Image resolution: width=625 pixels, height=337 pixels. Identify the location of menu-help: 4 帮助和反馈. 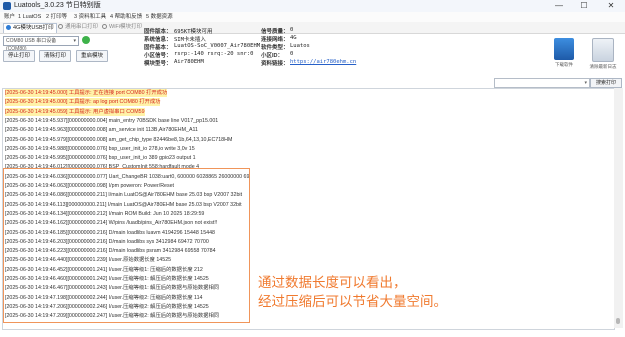
(126, 17).